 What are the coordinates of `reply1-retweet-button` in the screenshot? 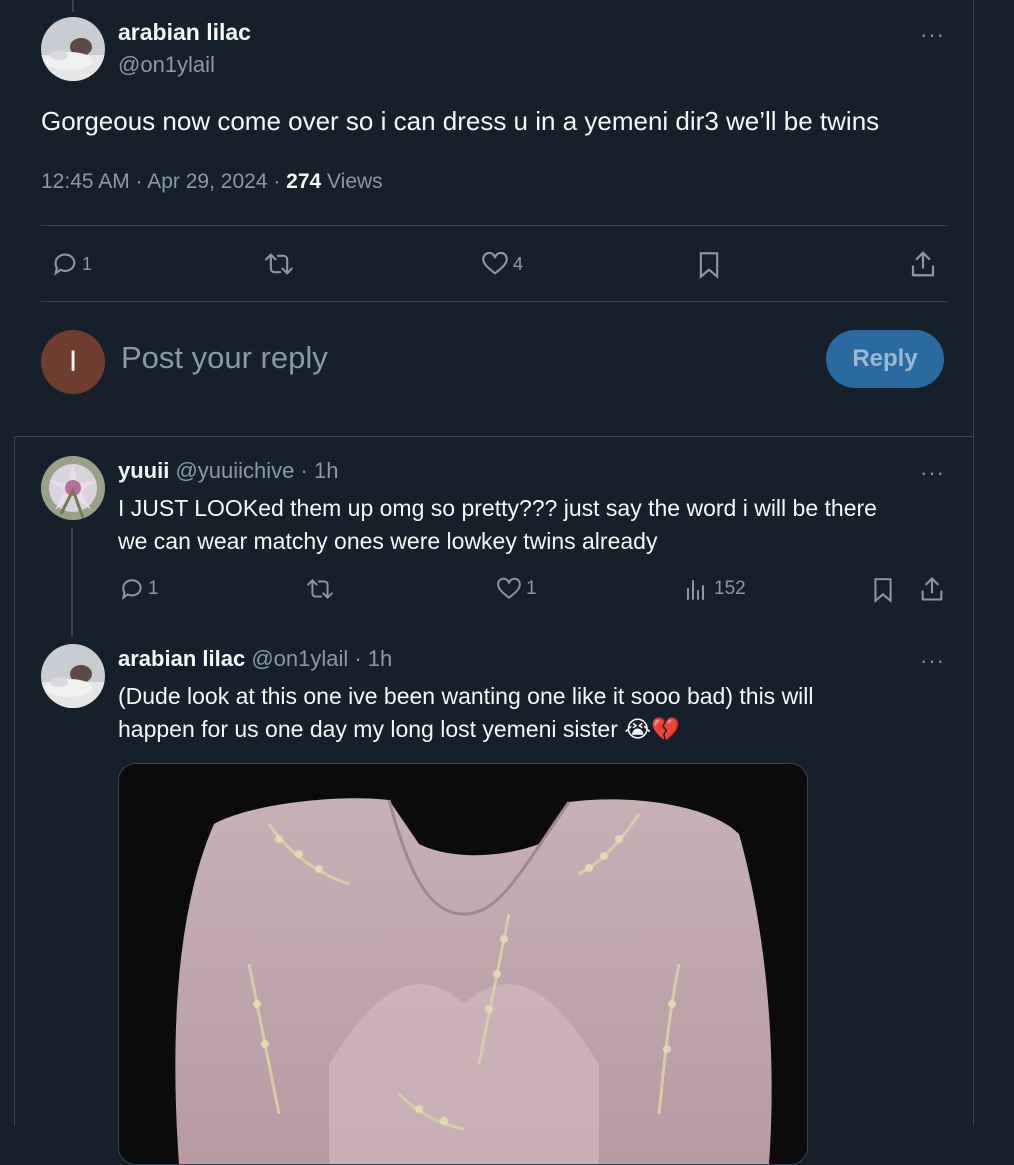 It's located at (323, 589).